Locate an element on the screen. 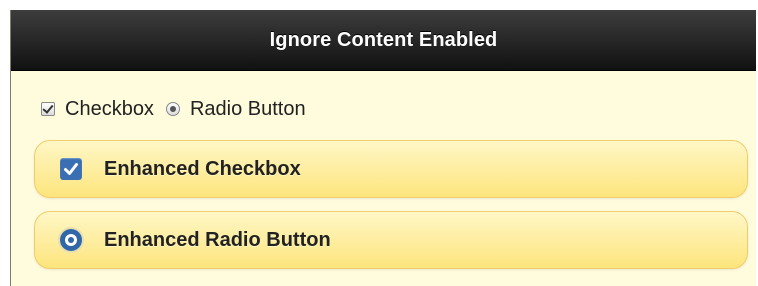 The height and width of the screenshot is (286, 758). plain-controls-row: Checkbox Radio Button is located at coordinates (173, 109).